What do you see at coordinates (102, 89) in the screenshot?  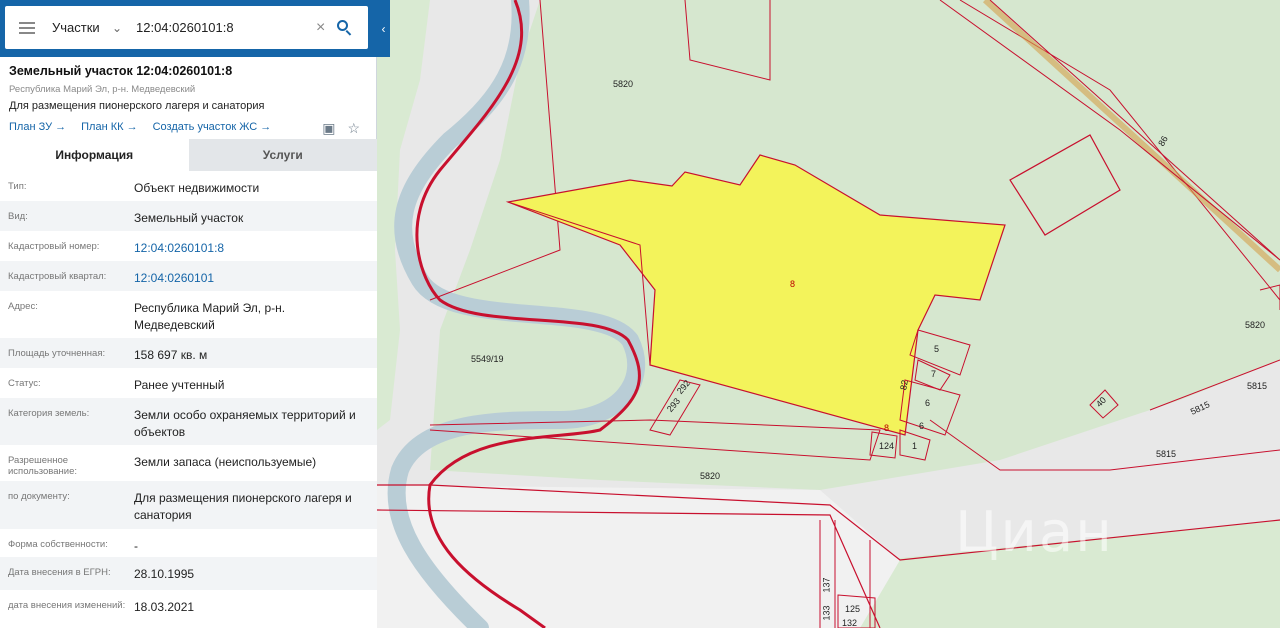 I see `region-text: Республика Марий Эл, р-н. Медведевский` at bounding box center [102, 89].